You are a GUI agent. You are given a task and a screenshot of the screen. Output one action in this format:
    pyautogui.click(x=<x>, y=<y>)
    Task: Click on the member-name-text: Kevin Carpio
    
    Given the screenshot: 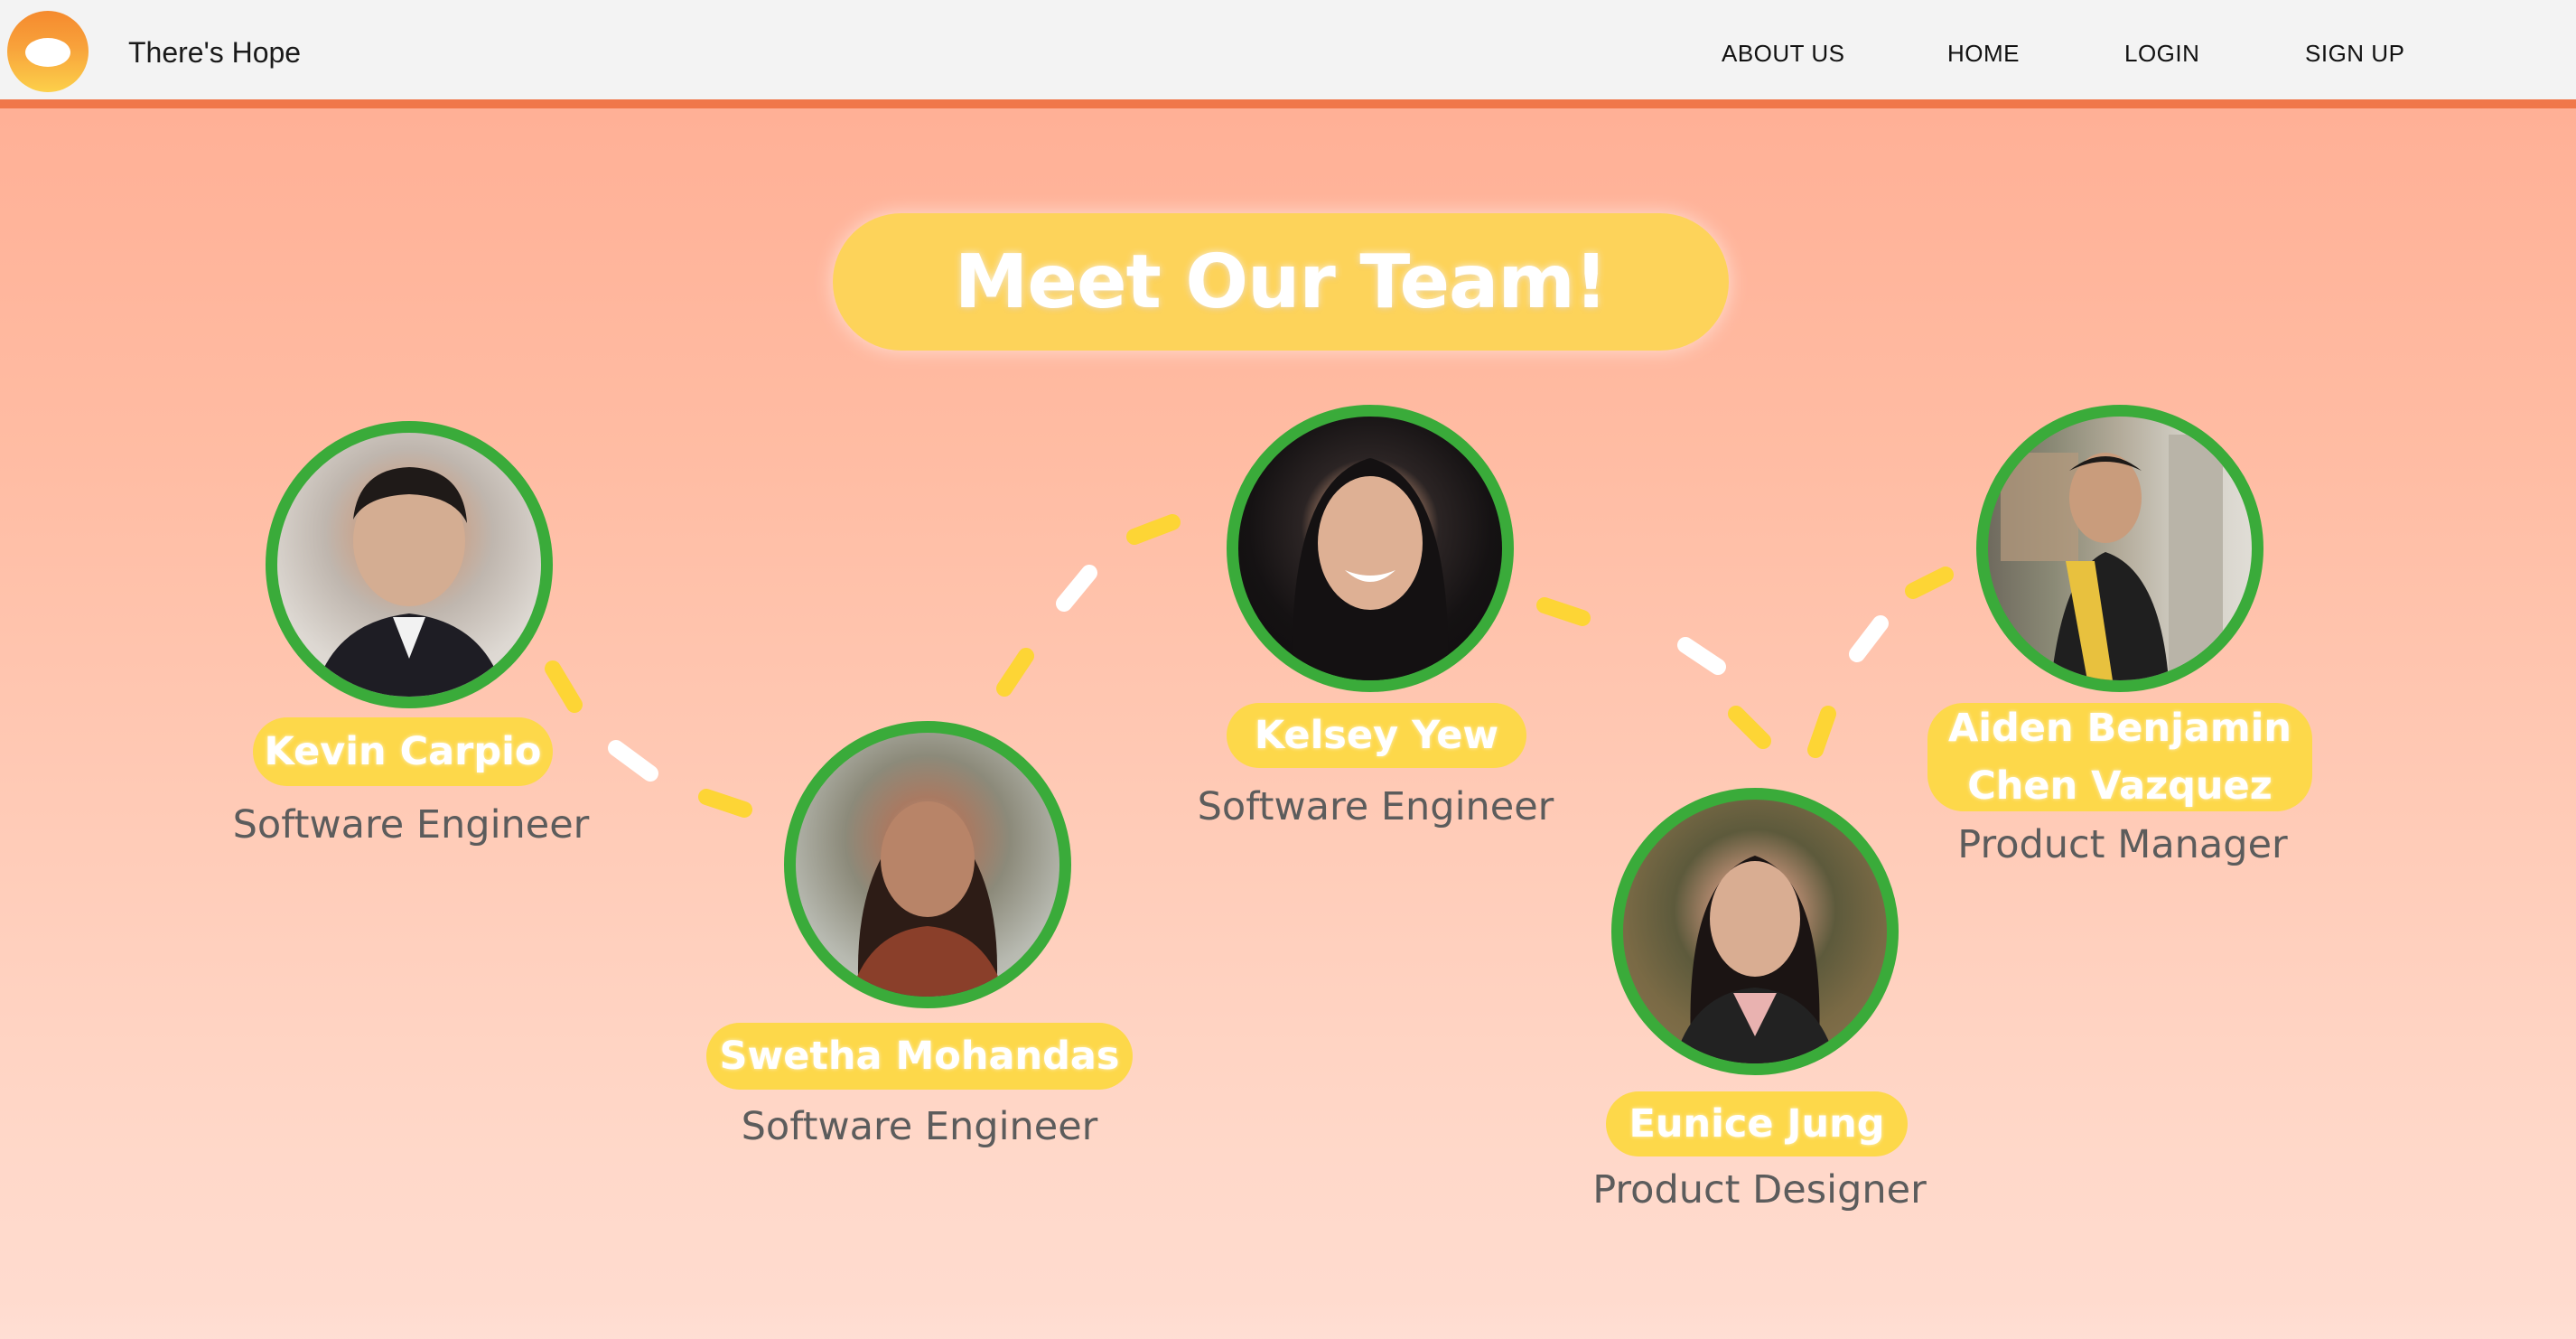 What is the action you would take?
    pyautogui.click(x=403, y=751)
    